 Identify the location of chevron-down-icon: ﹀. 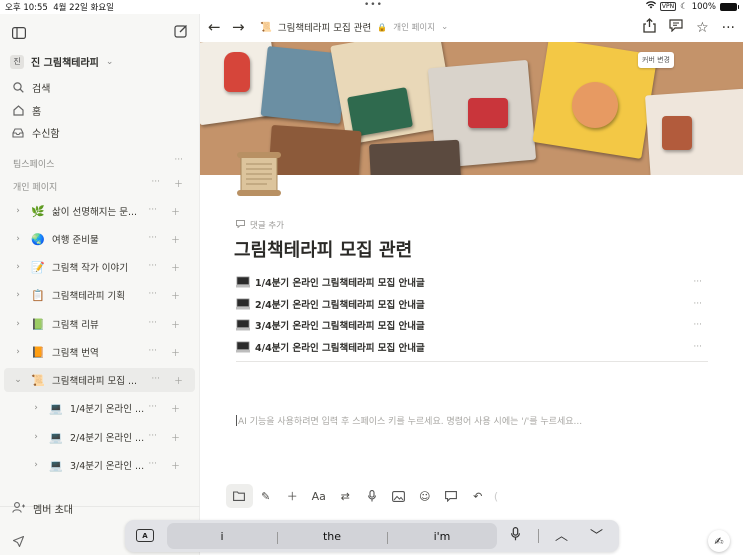
(596, 534).